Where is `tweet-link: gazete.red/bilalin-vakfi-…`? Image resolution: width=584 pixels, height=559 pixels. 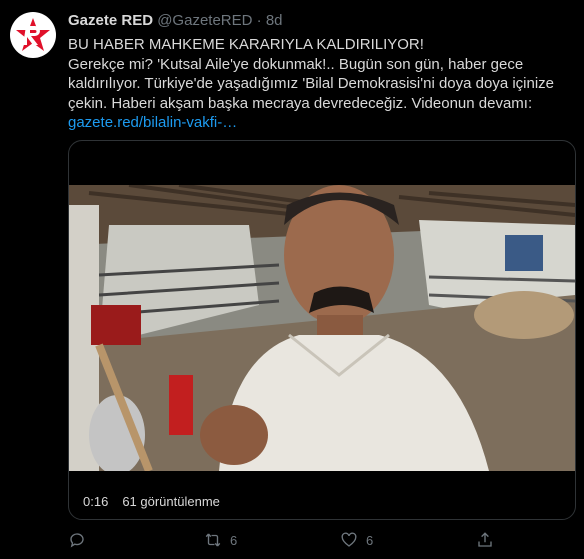 tweet-link: gazete.red/bilalin-vakfi-… is located at coordinates (152, 122).